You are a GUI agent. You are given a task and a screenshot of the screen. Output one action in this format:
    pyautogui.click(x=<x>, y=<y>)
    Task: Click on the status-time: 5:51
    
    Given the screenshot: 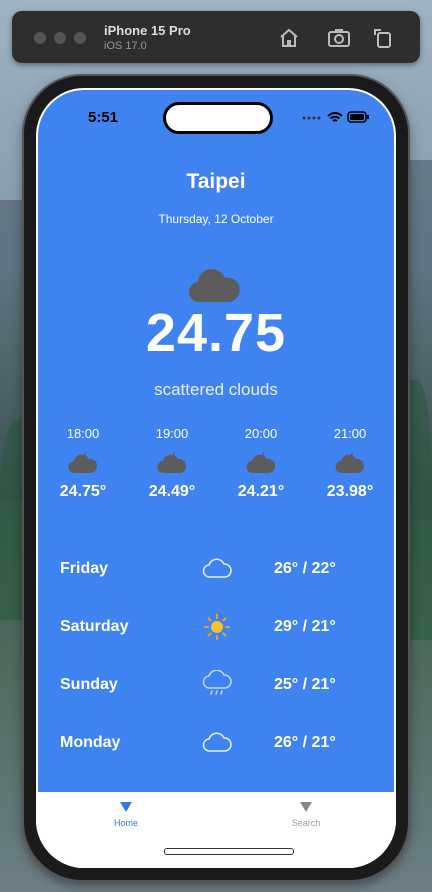 What is the action you would take?
    pyautogui.click(x=103, y=117)
    